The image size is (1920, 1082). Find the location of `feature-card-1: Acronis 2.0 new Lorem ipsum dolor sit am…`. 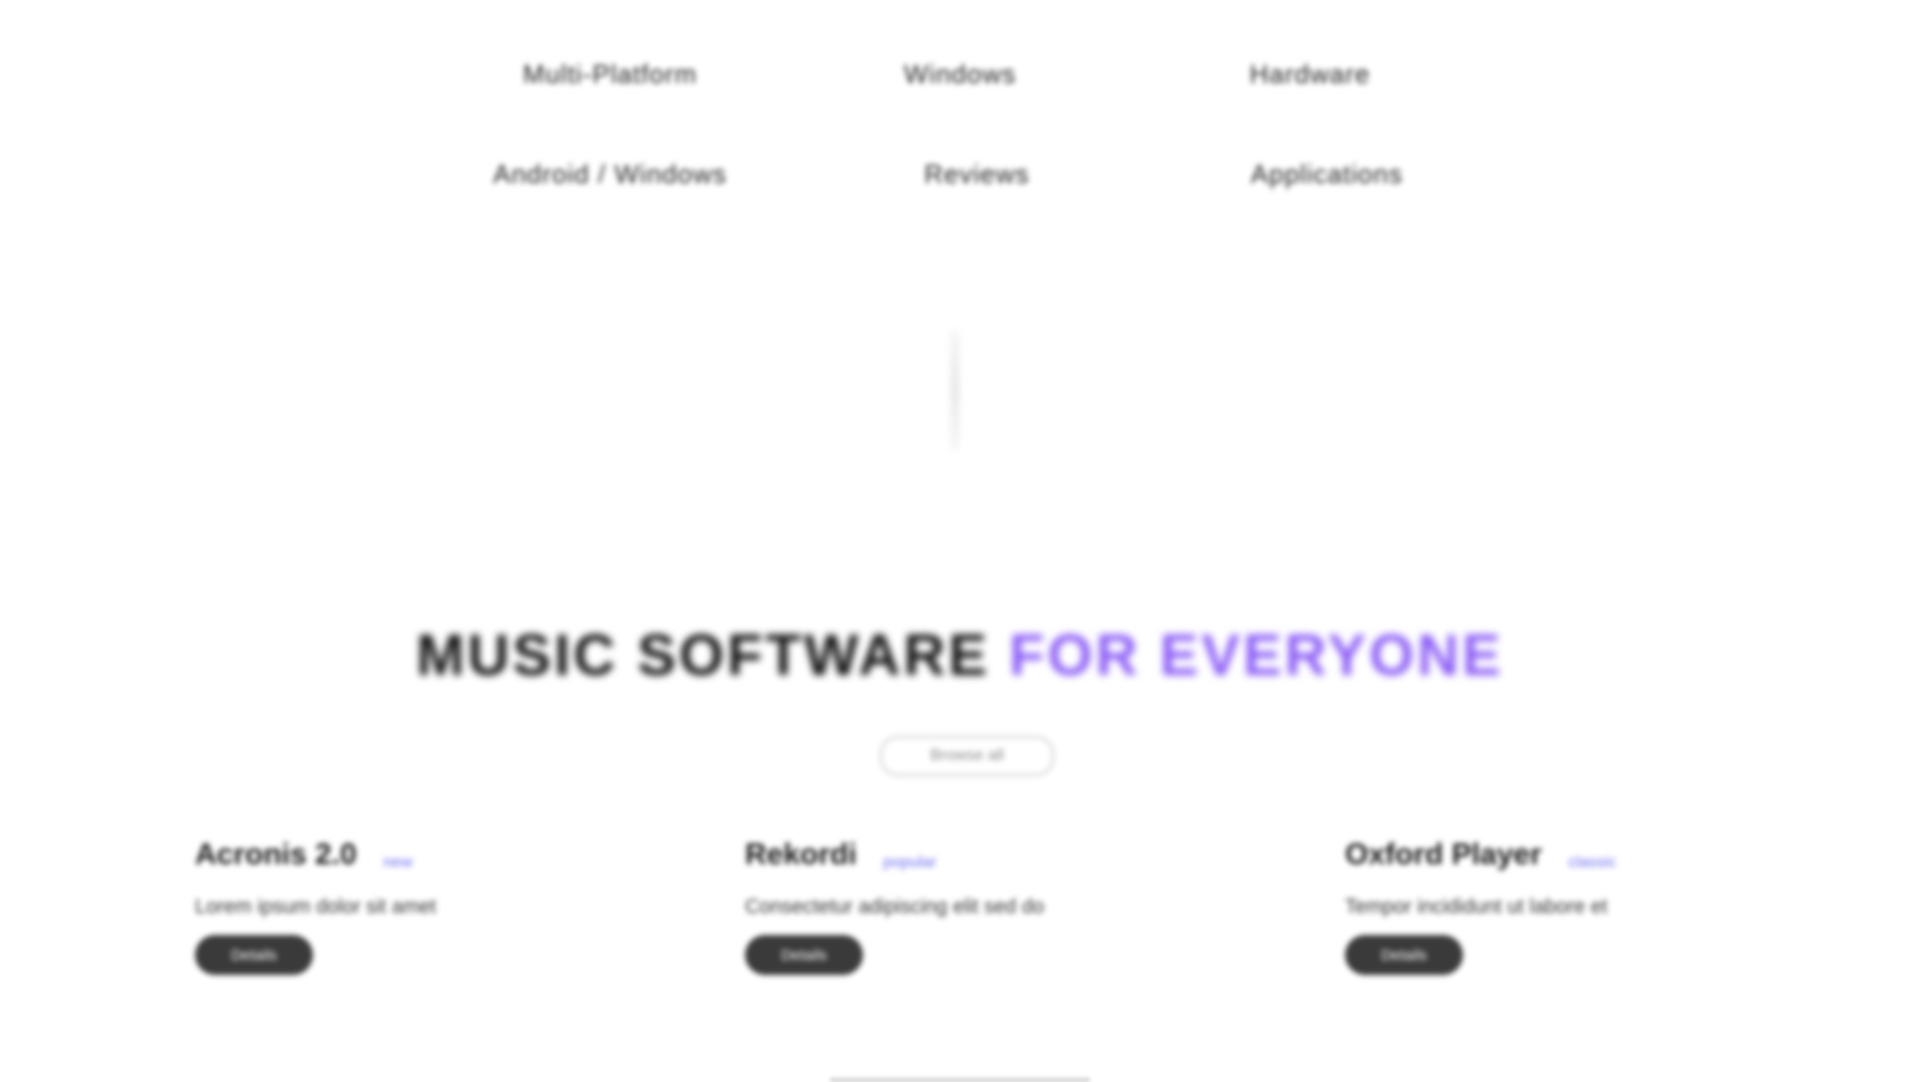

feature-card-1: Acronis 2.0 new Lorem ipsum dolor sit am… is located at coordinates (405, 906).